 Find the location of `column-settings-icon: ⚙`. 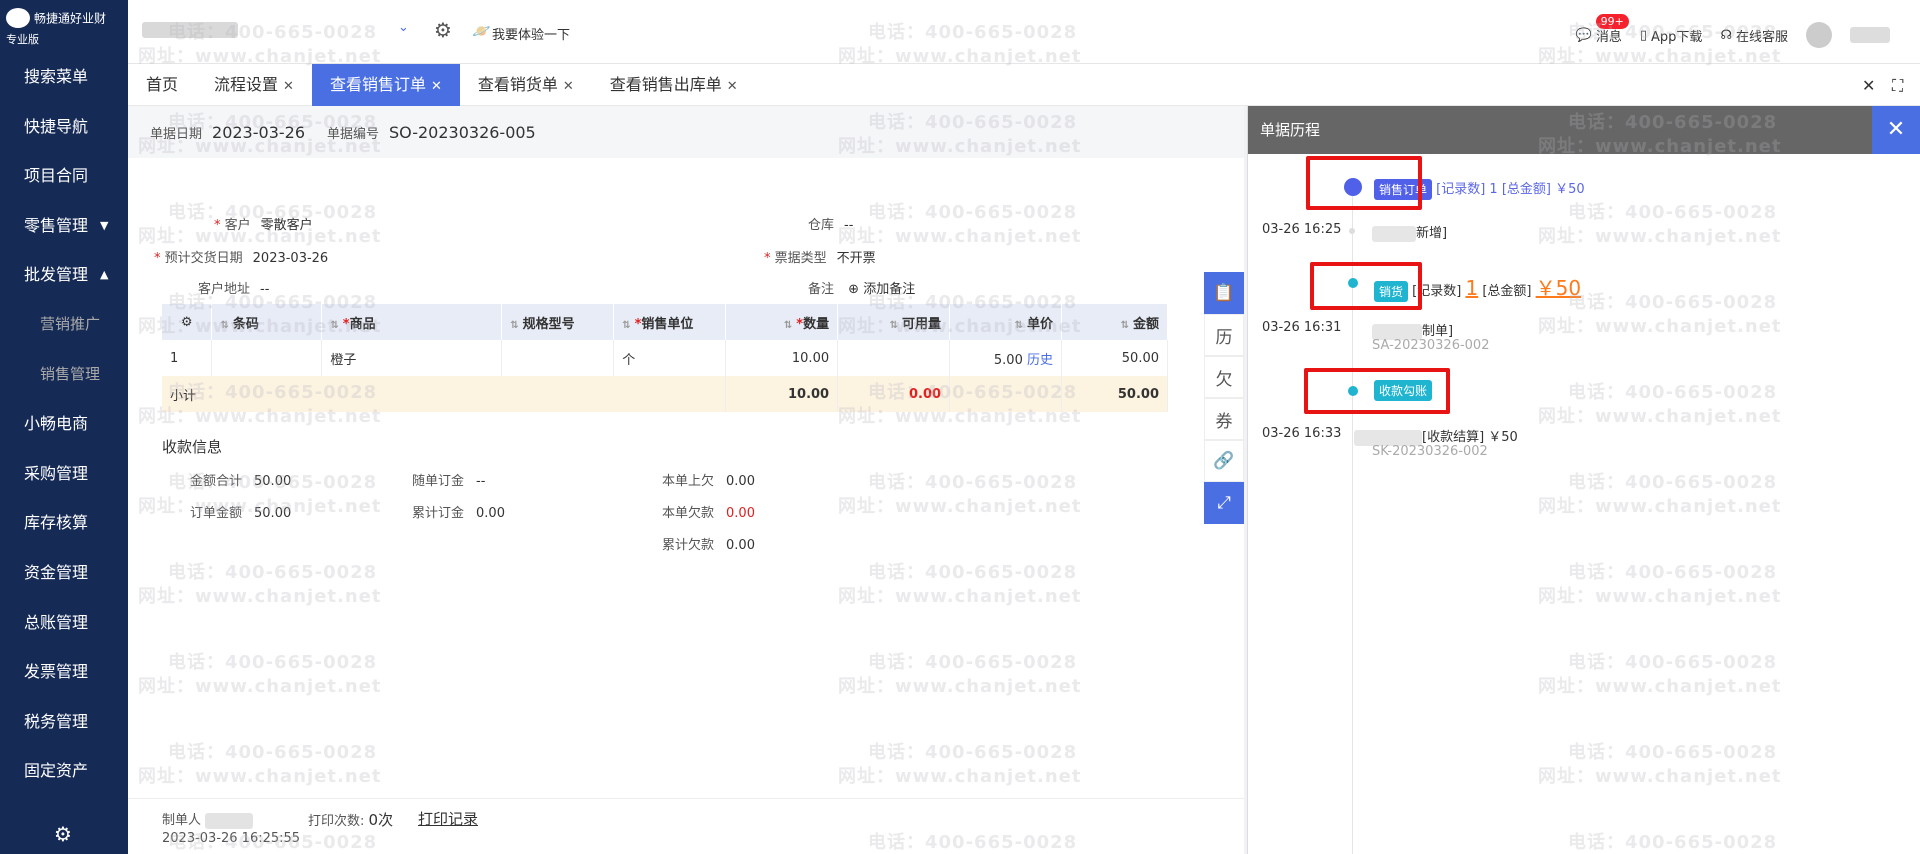

column-settings-icon: ⚙ is located at coordinates (187, 322).